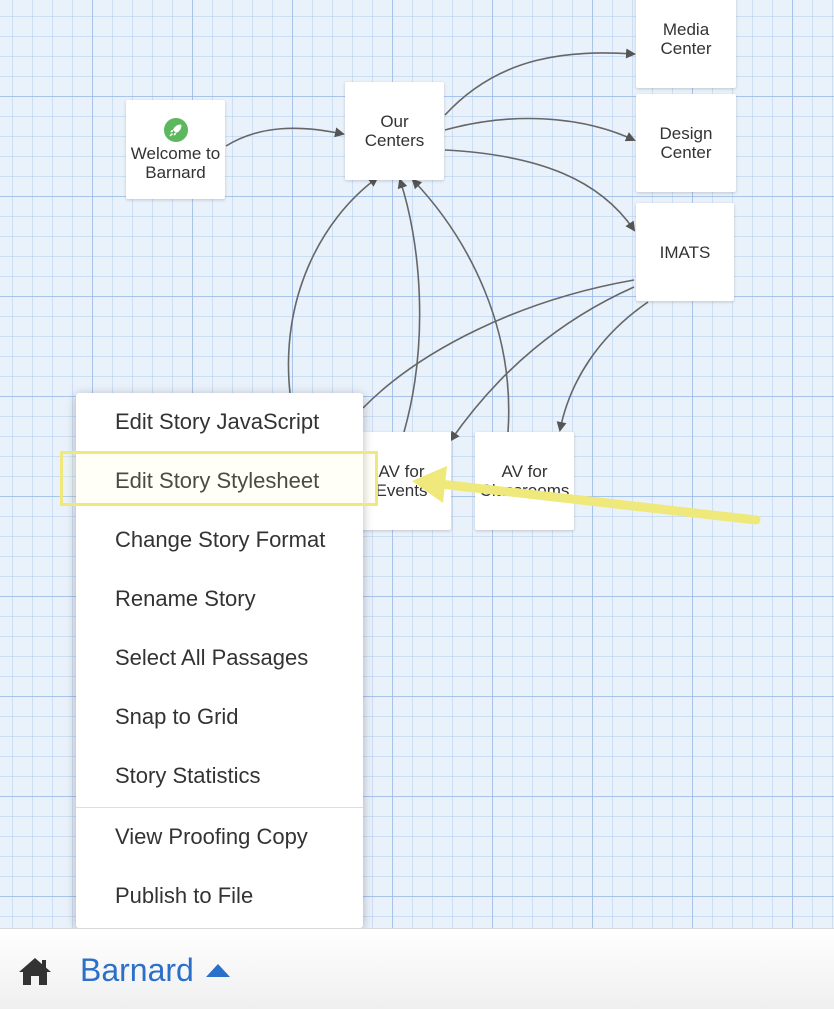 The image size is (834, 1009). Describe the element at coordinates (219, 540) in the screenshot. I see `menu-item-change-format: Change Story Format` at that location.